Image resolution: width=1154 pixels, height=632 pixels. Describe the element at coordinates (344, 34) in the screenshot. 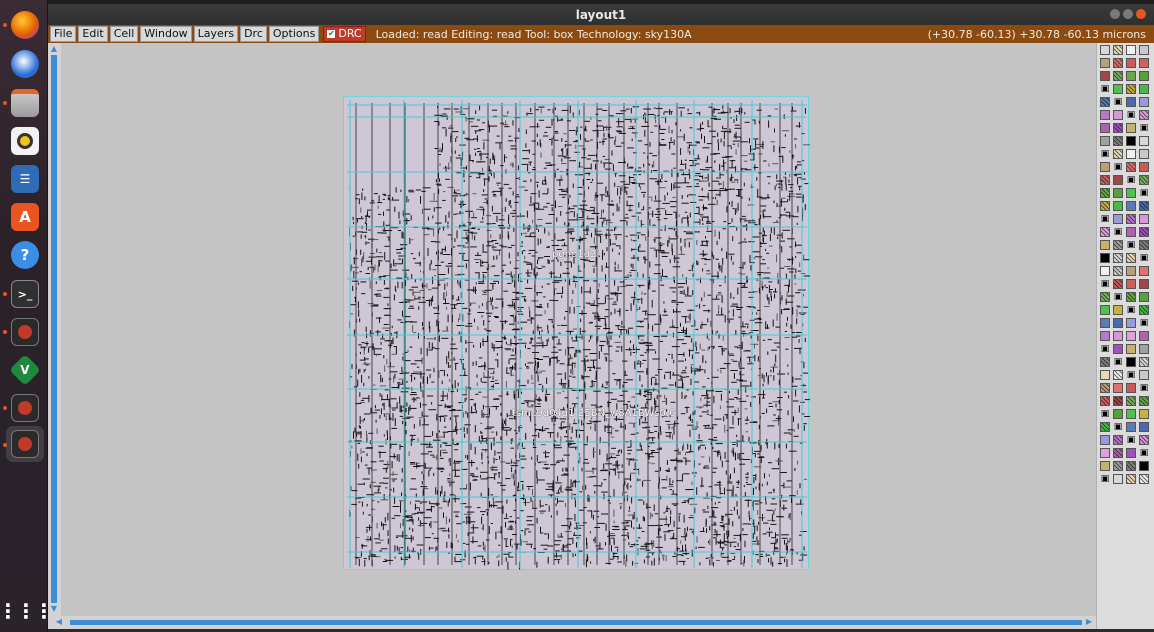

I see `drc-toggle: ✔ DRC` at that location.